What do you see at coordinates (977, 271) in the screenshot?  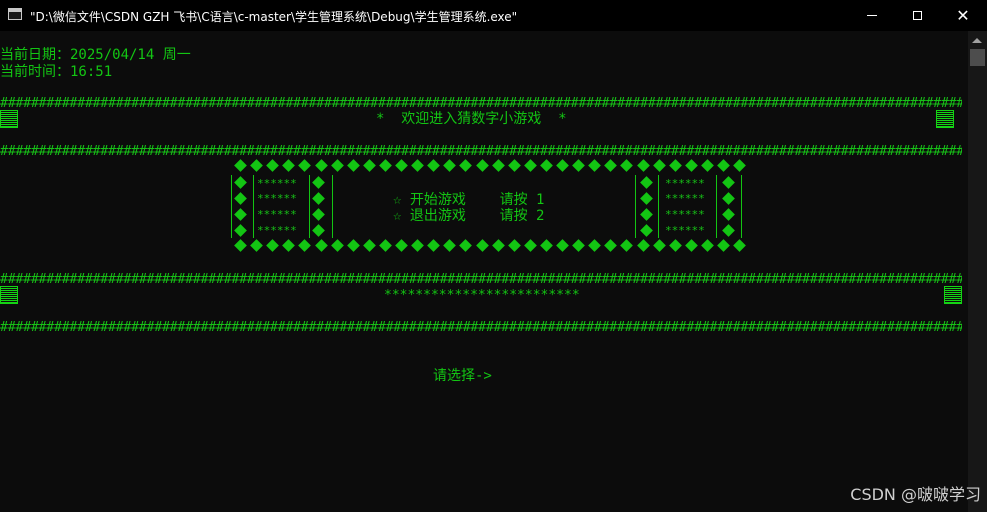 I see `vertical-scrollbar` at bounding box center [977, 271].